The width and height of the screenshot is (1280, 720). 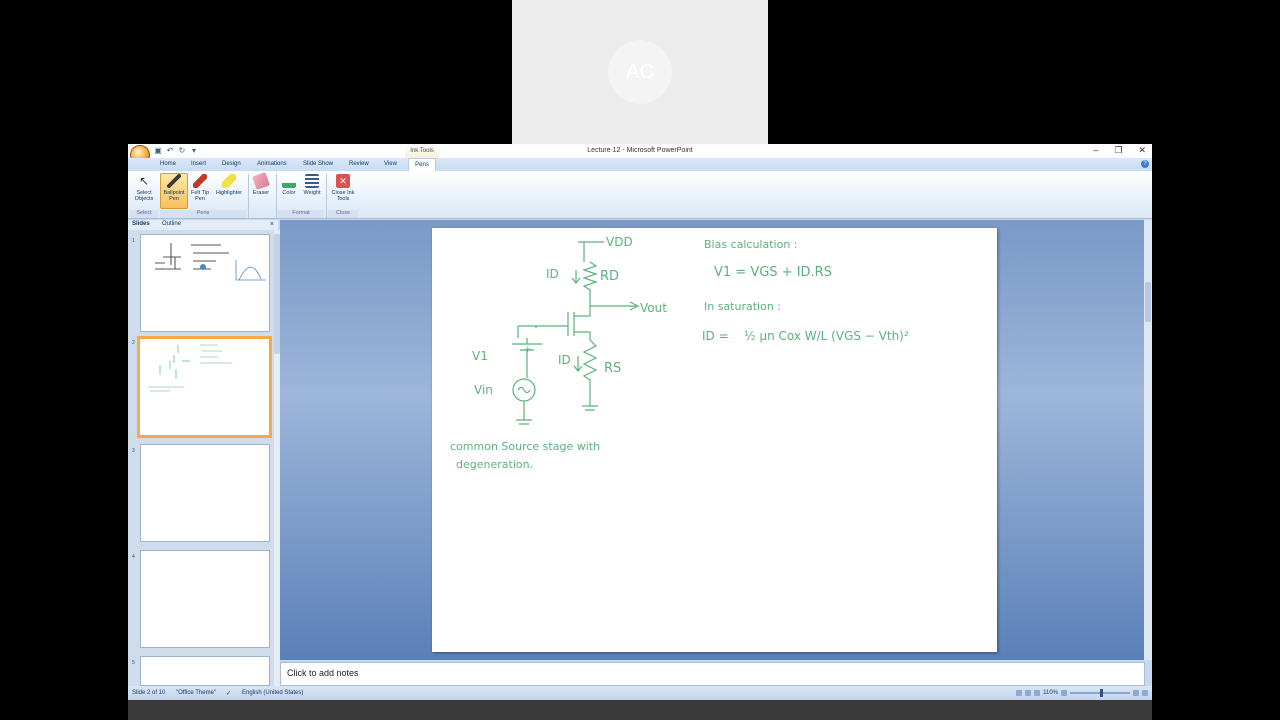 I want to click on minimize-icon: –, so click(x=1095, y=150).